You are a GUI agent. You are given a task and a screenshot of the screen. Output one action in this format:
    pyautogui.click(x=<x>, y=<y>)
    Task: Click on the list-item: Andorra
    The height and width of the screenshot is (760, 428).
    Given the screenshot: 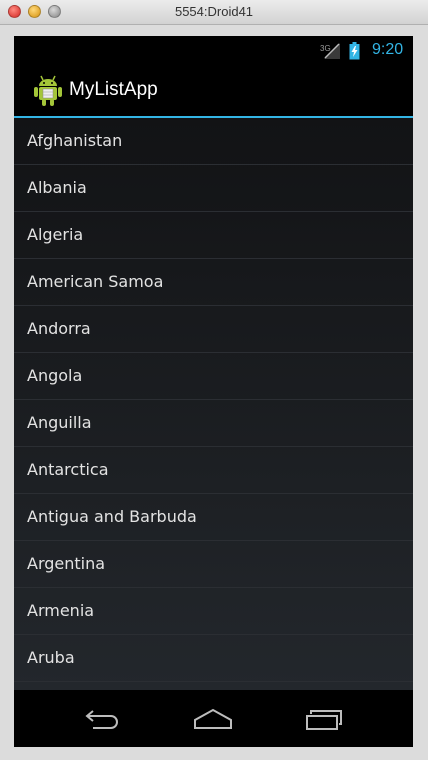 What is the action you would take?
    pyautogui.click(x=213, y=329)
    